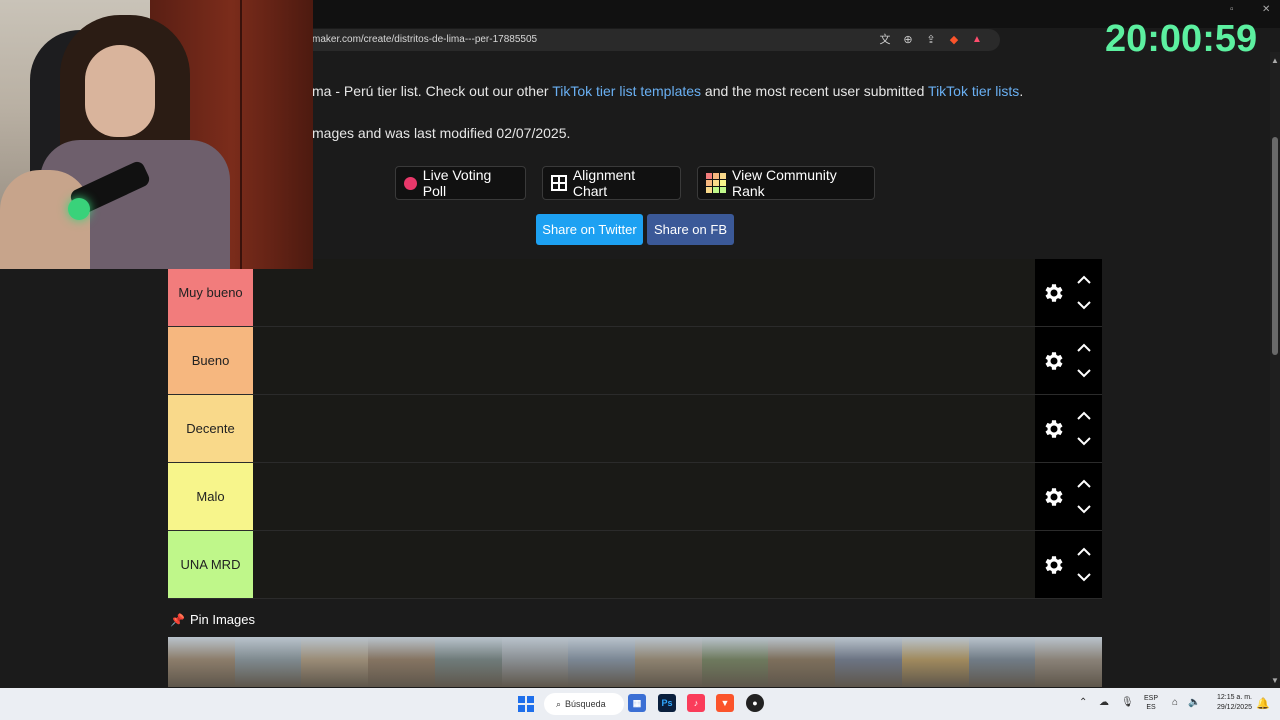 The image size is (1280, 720). What do you see at coordinates (222, 619) in the screenshot?
I see `pin-images-label: Pin Images` at bounding box center [222, 619].